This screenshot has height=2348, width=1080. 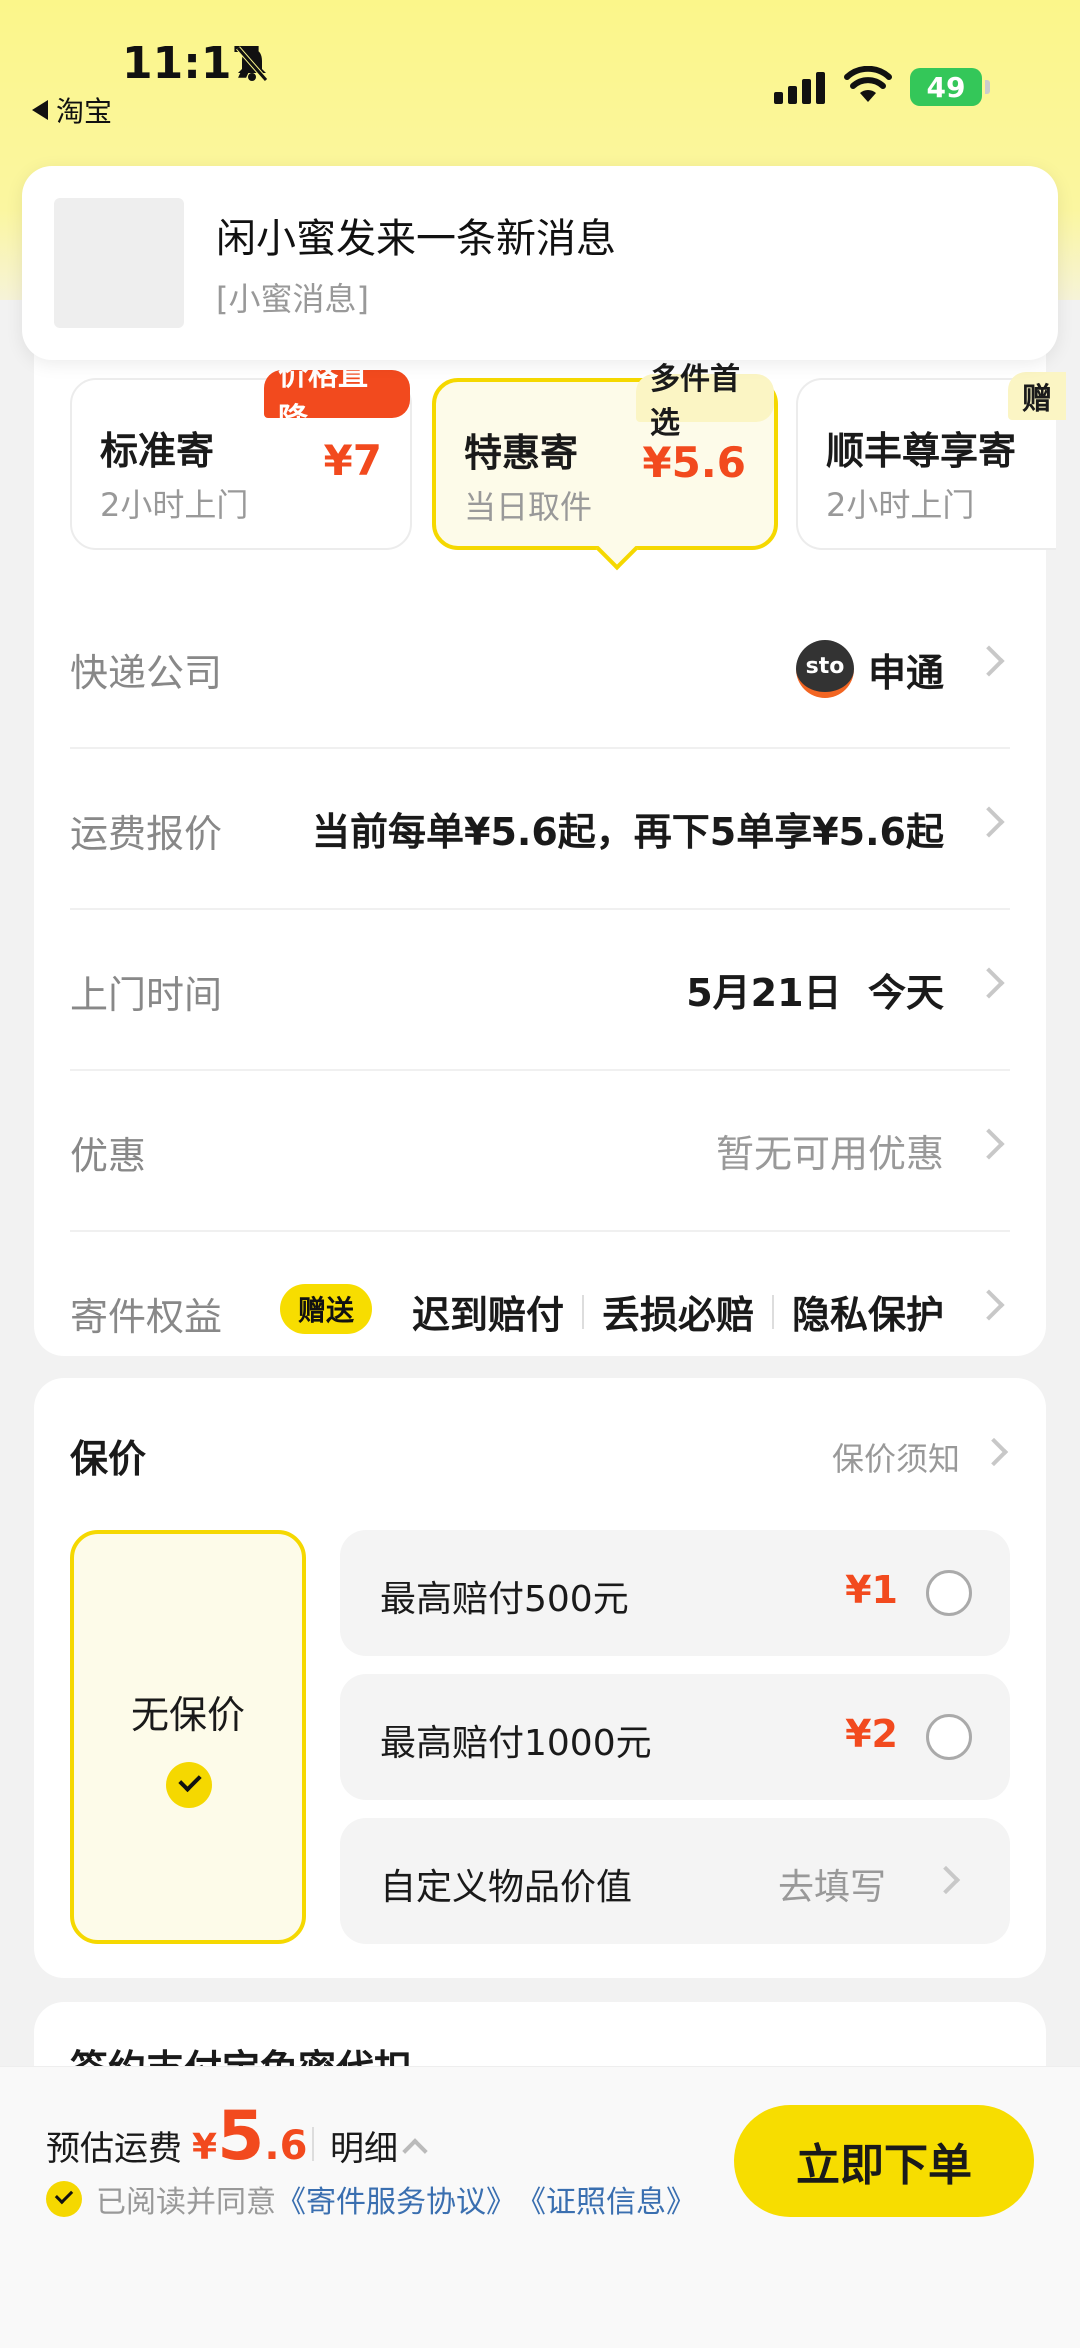 I want to click on row-value: 当前每单¥5.6起，再下5单享¥5.6起, so click(x=628, y=832).